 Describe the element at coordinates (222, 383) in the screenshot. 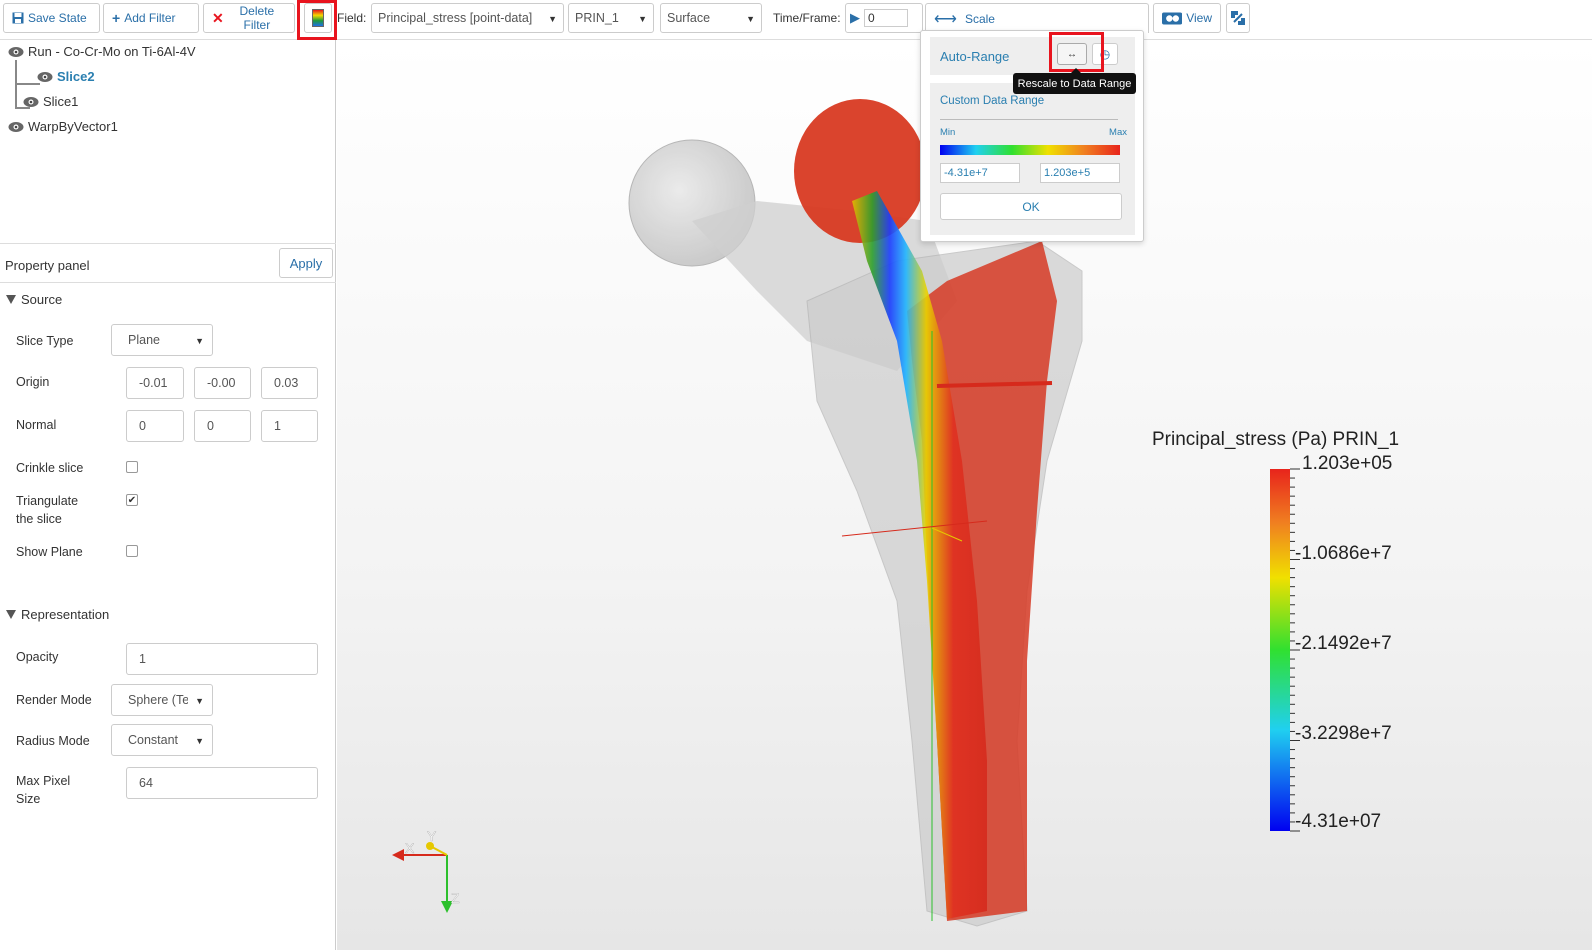

I see `origin-y-input: -0.00` at that location.